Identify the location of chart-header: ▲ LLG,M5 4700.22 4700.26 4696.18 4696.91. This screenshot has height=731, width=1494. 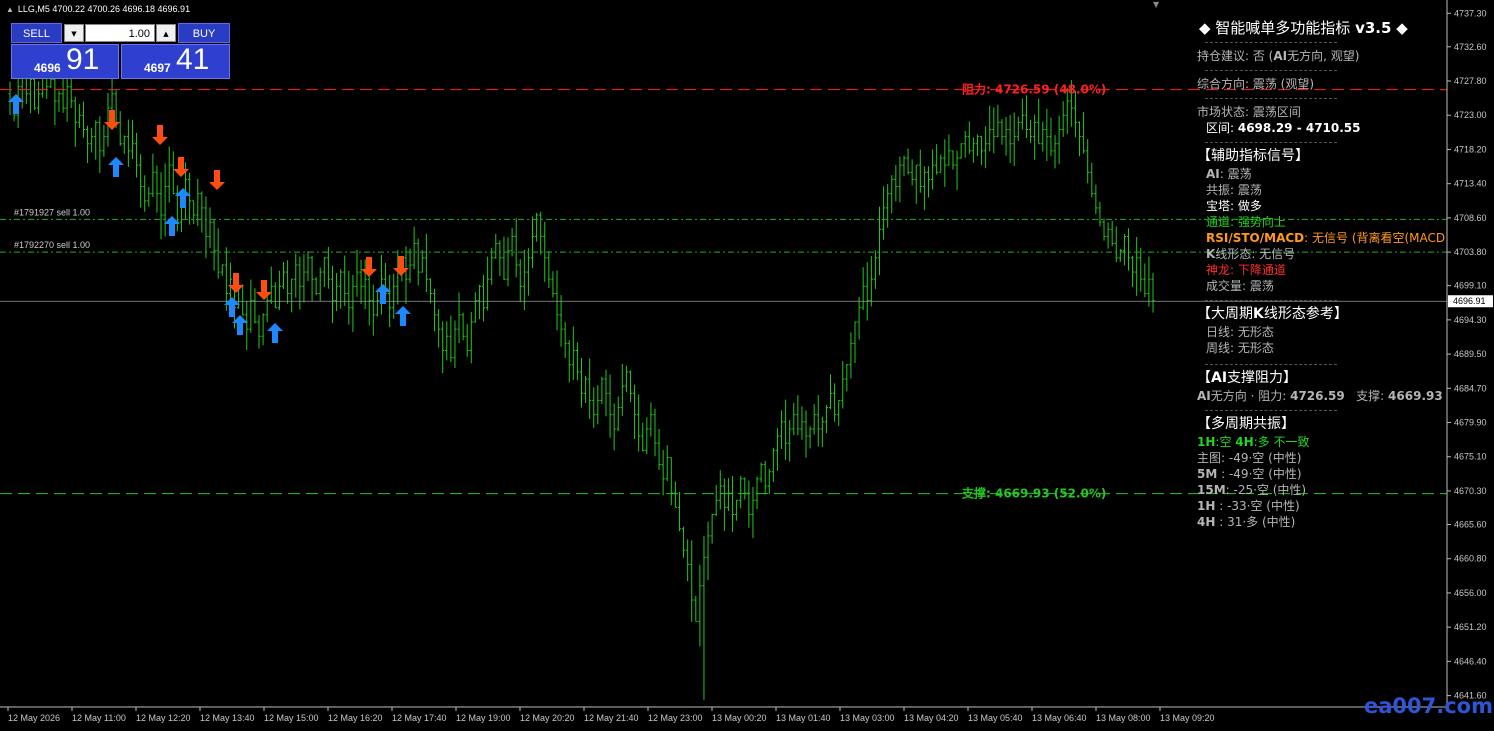
(98, 9).